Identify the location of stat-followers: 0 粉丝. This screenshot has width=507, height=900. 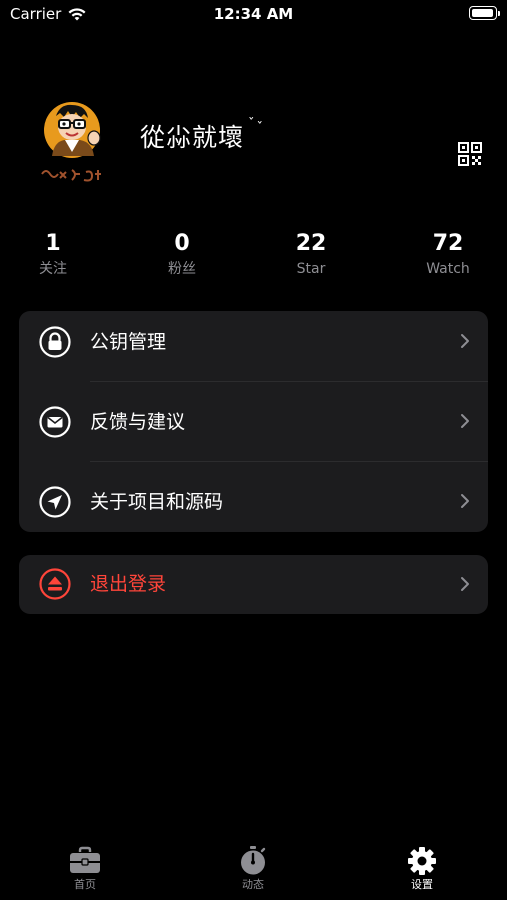
(182, 254).